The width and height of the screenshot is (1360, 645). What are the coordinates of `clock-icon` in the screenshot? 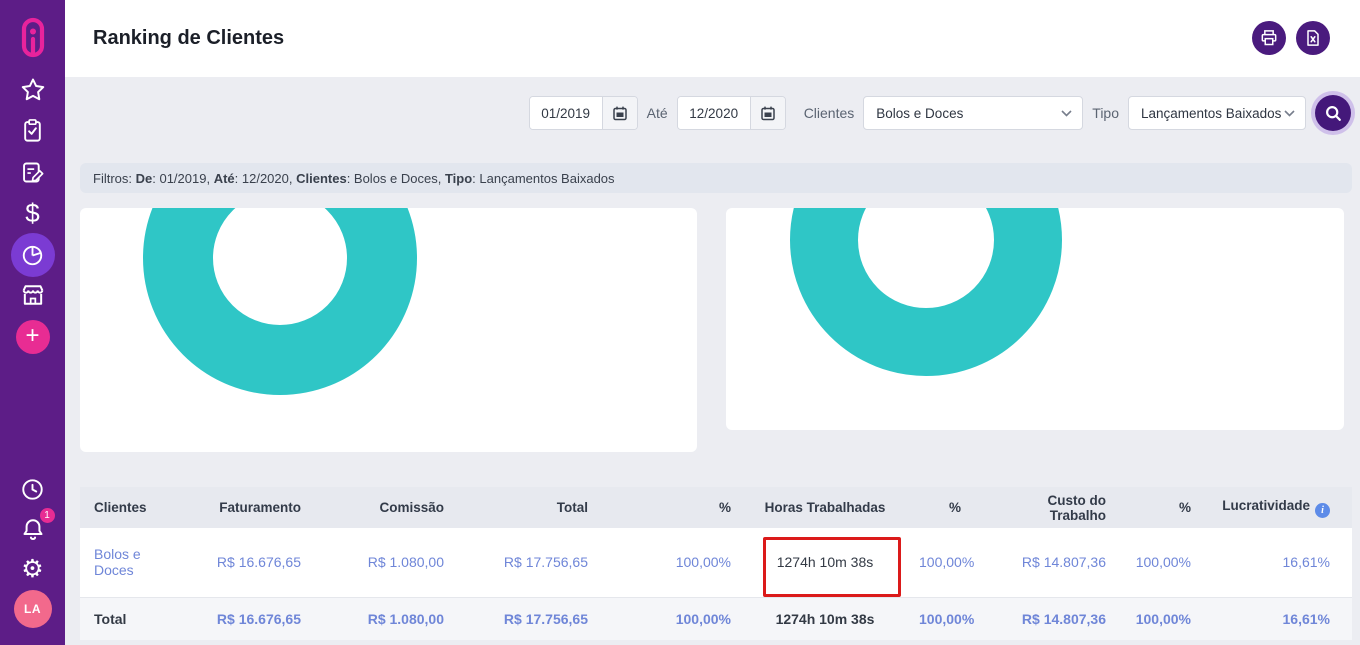 It's located at (32, 489).